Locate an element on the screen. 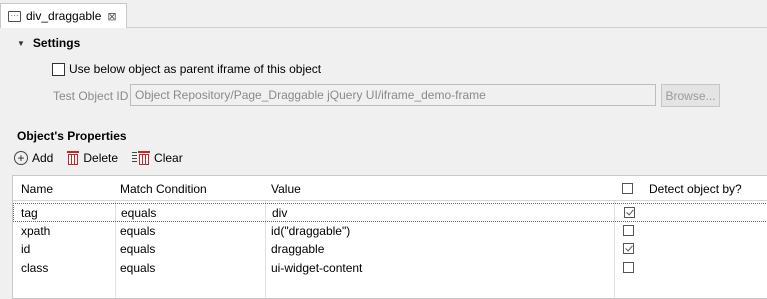  properties-title: Object's Properties is located at coordinates (72, 136).